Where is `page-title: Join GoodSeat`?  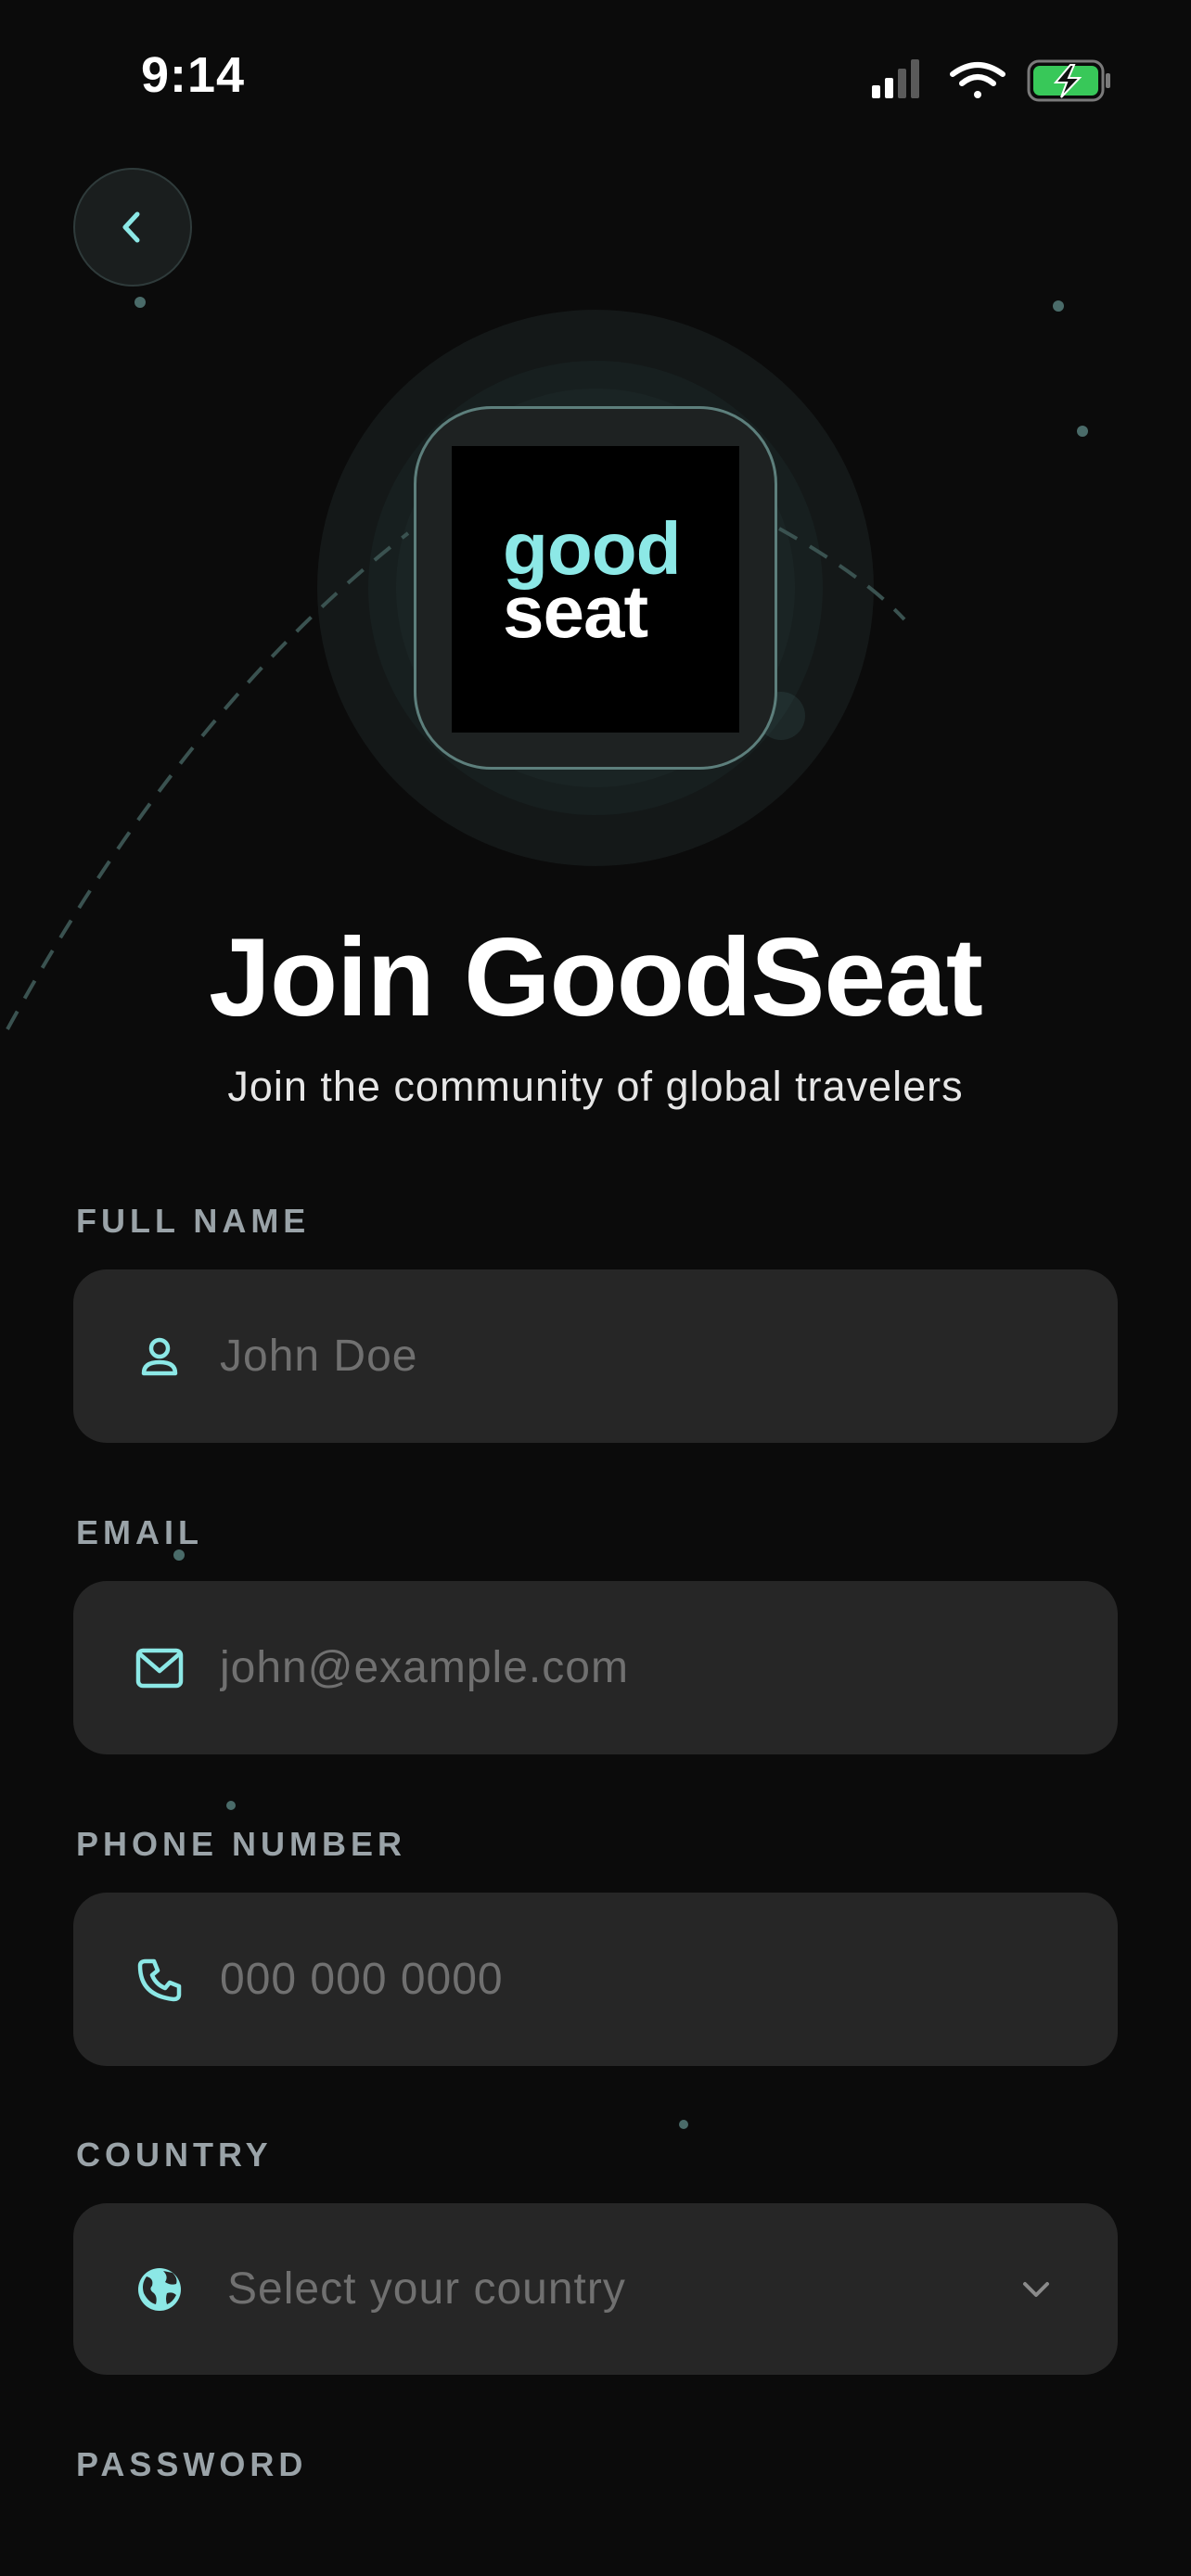 page-title: Join GoodSeat is located at coordinates (596, 977).